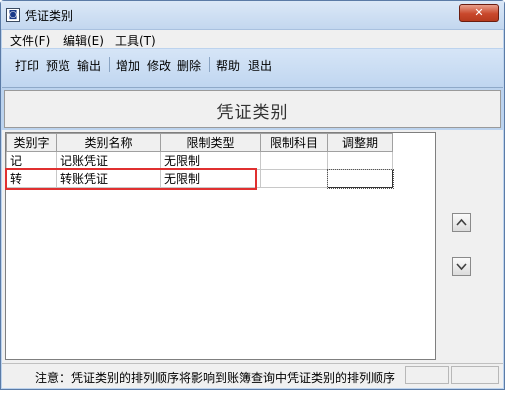 Image resolution: width=511 pixels, height=396 pixels. I want to click on chevron-down-icon, so click(461, 267).